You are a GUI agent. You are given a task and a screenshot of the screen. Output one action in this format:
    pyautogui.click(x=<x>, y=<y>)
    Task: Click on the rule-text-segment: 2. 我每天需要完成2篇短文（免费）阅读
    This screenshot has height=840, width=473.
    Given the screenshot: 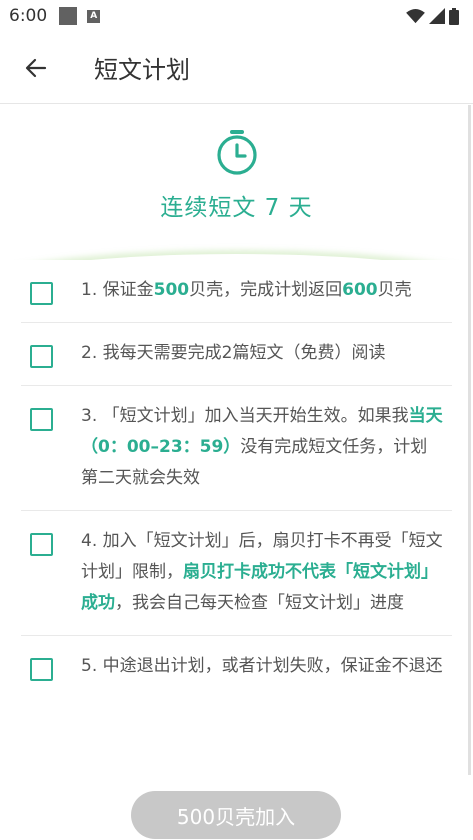 What is the action you would take?
    pyautogui.click(x=233, y=353)
    